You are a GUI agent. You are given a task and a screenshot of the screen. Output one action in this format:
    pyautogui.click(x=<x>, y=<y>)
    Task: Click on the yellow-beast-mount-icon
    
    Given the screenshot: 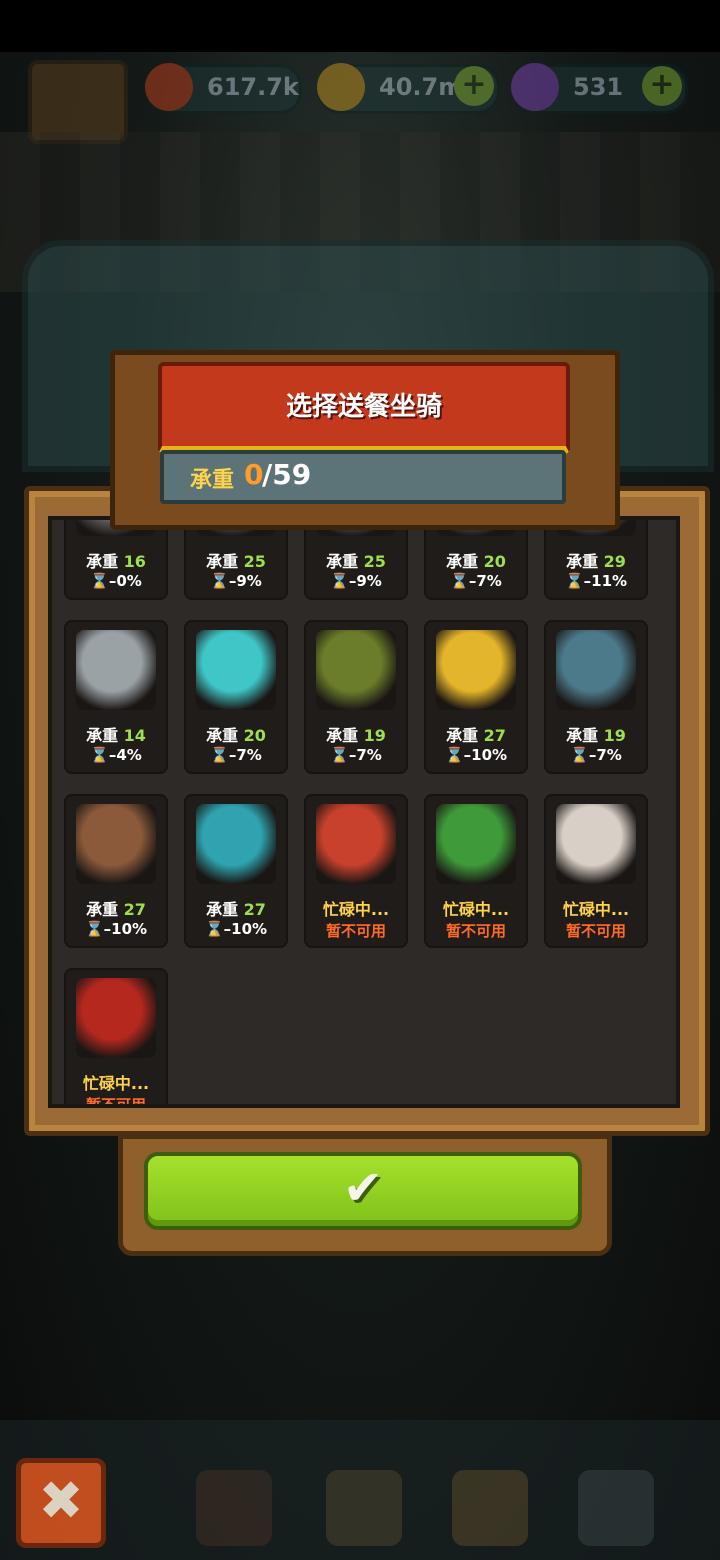 What is the action you would take?
    pyautogui.click(x=476, y=670)
    